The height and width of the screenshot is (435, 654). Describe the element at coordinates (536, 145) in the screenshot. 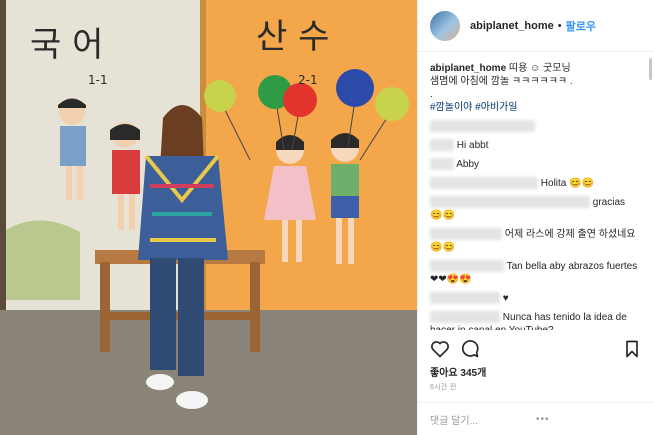

I see `list-item: Hi abbt` at that location.